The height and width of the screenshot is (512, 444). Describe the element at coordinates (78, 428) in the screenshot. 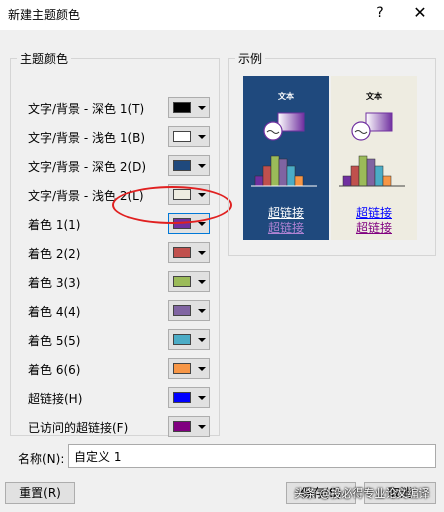

I see `theme-color-label: 已访问的超链接(F)` at that location.